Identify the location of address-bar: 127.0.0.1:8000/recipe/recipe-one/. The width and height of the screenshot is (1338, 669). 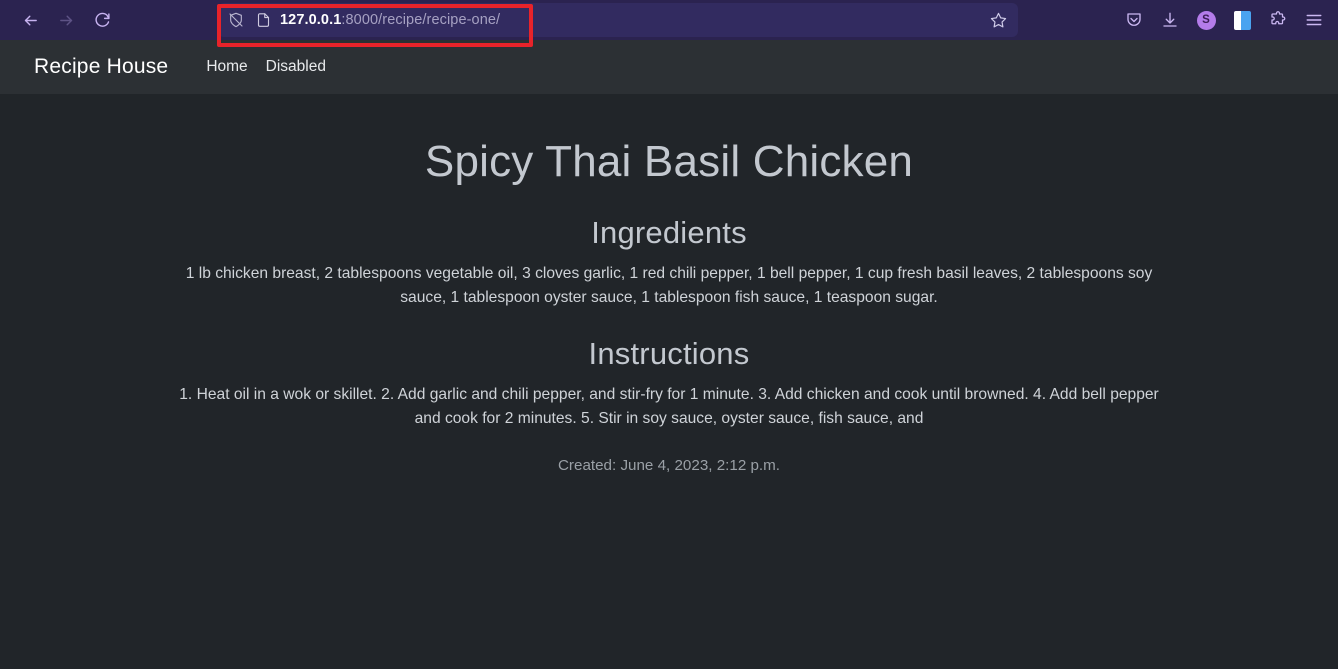
(618, 20).